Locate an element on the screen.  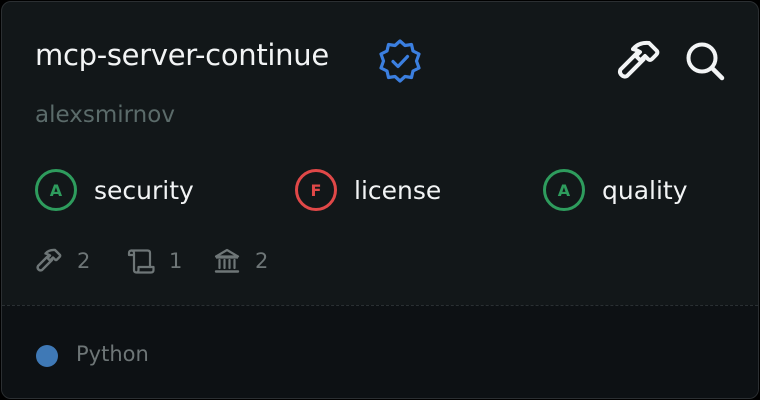
score-security: A security is located at coordinates (114, 190).